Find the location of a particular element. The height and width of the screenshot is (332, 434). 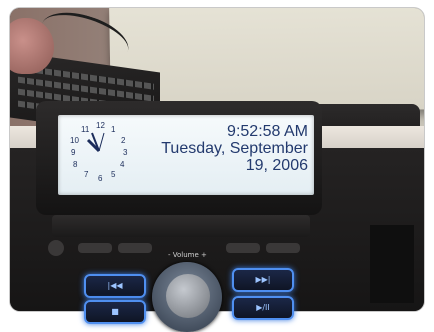

analog-clock: 12 1 2 3 4 5 6 7 8 9 10 11 is located at coordinates (99, 151).